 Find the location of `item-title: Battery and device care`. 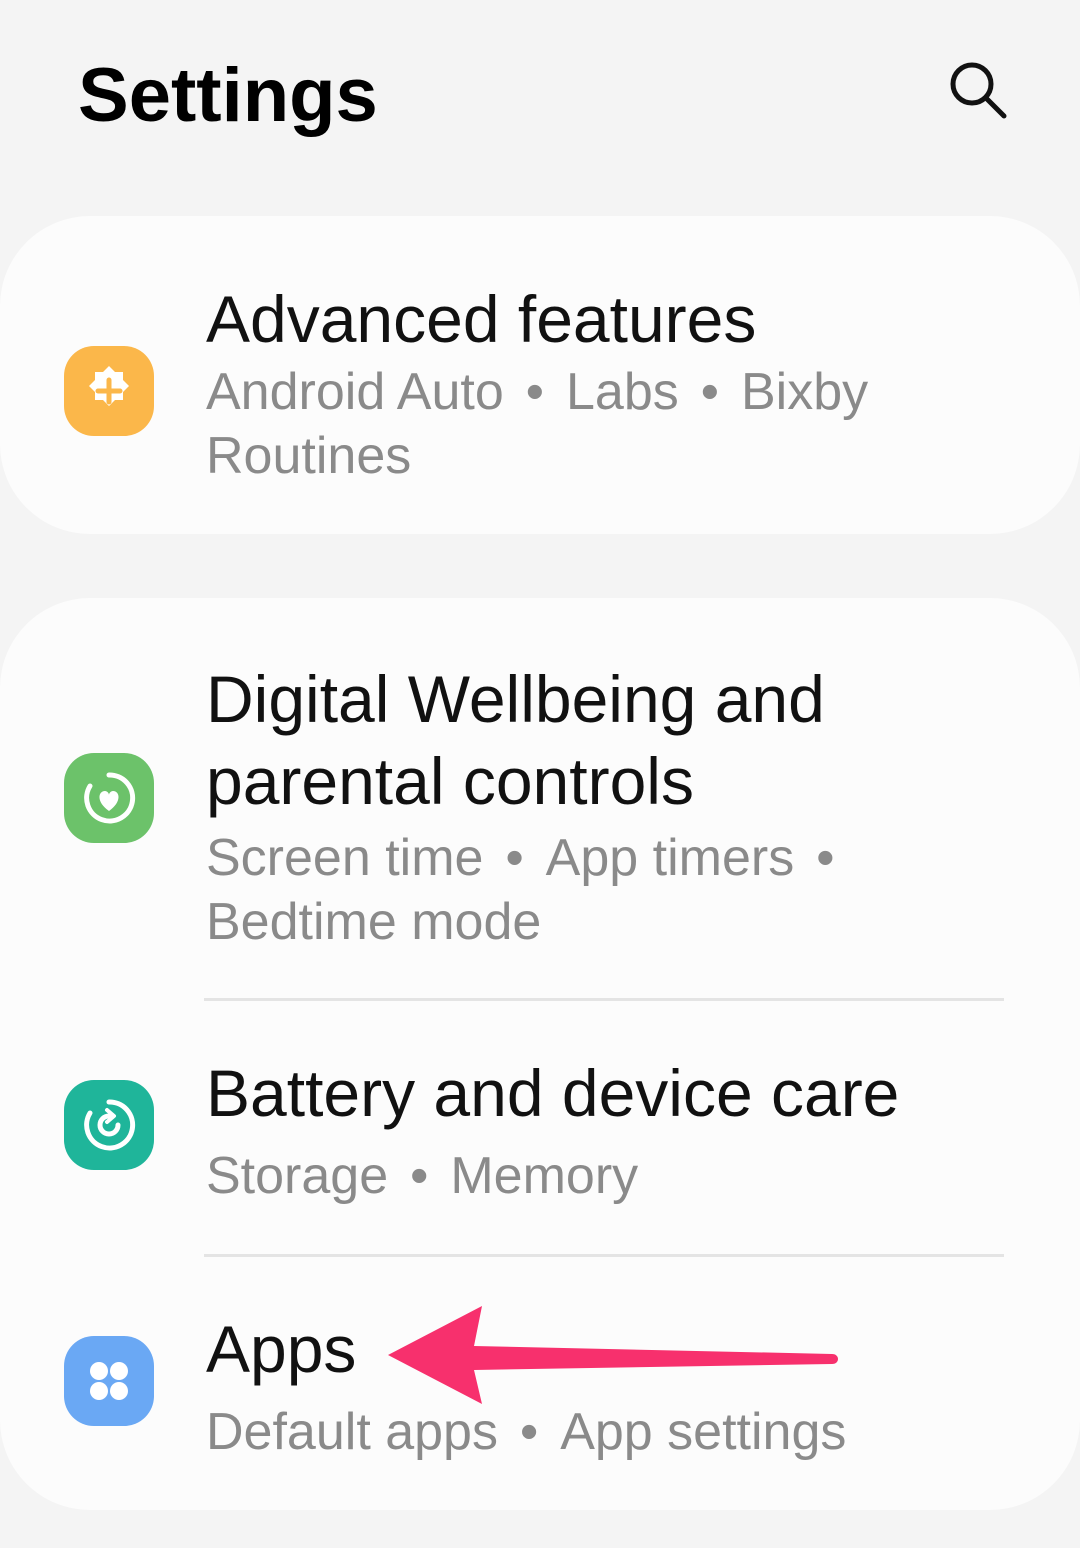

item-title: Battery and device care is located at coordinates (553, 1093).